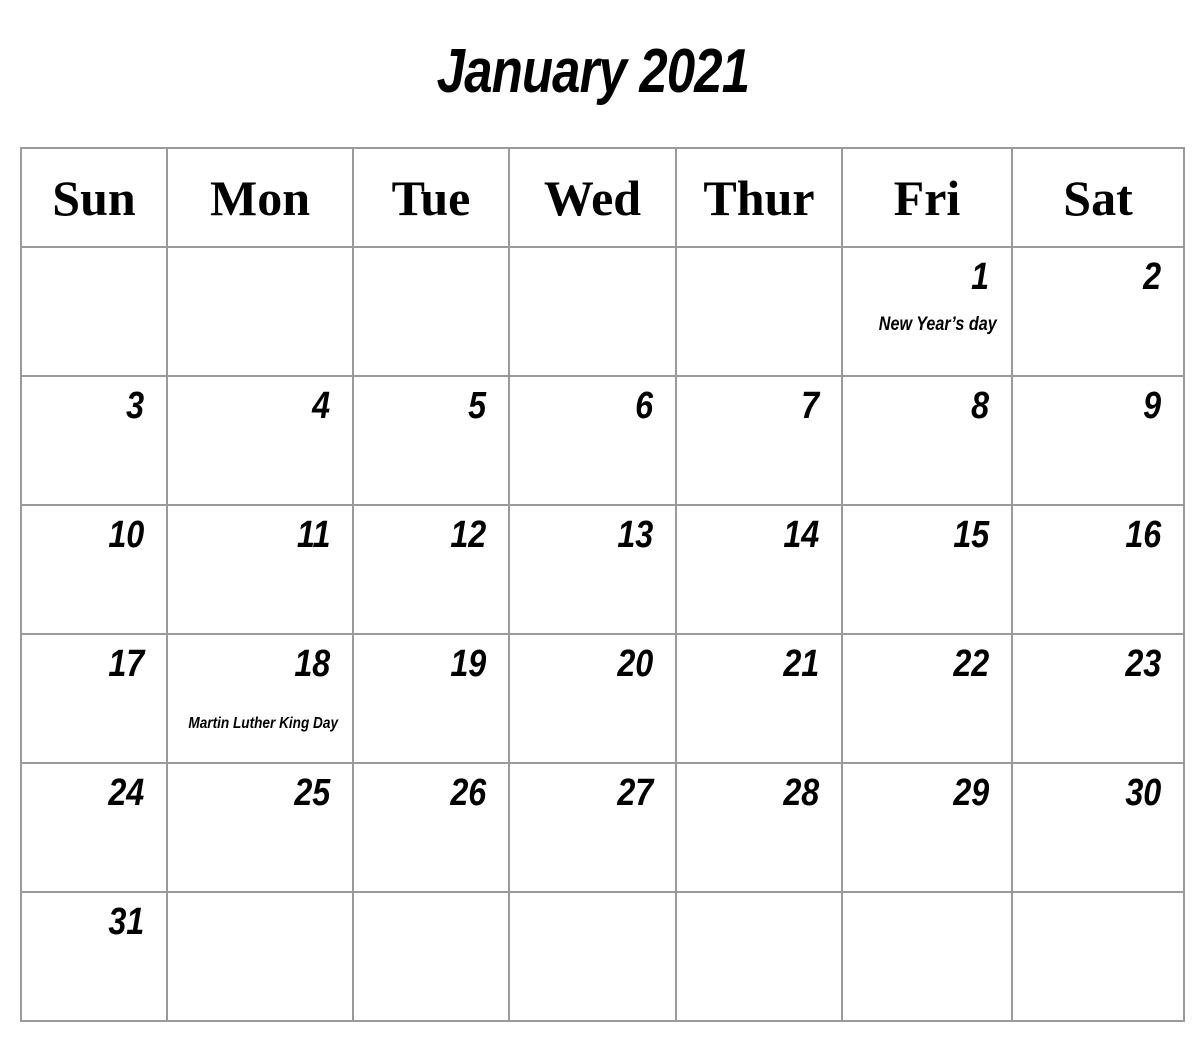 This screenshot has height=1041, width=1200. Describe the element at coordinates (312, 664) in the screenshot. I see `day-number: 18` at that location.